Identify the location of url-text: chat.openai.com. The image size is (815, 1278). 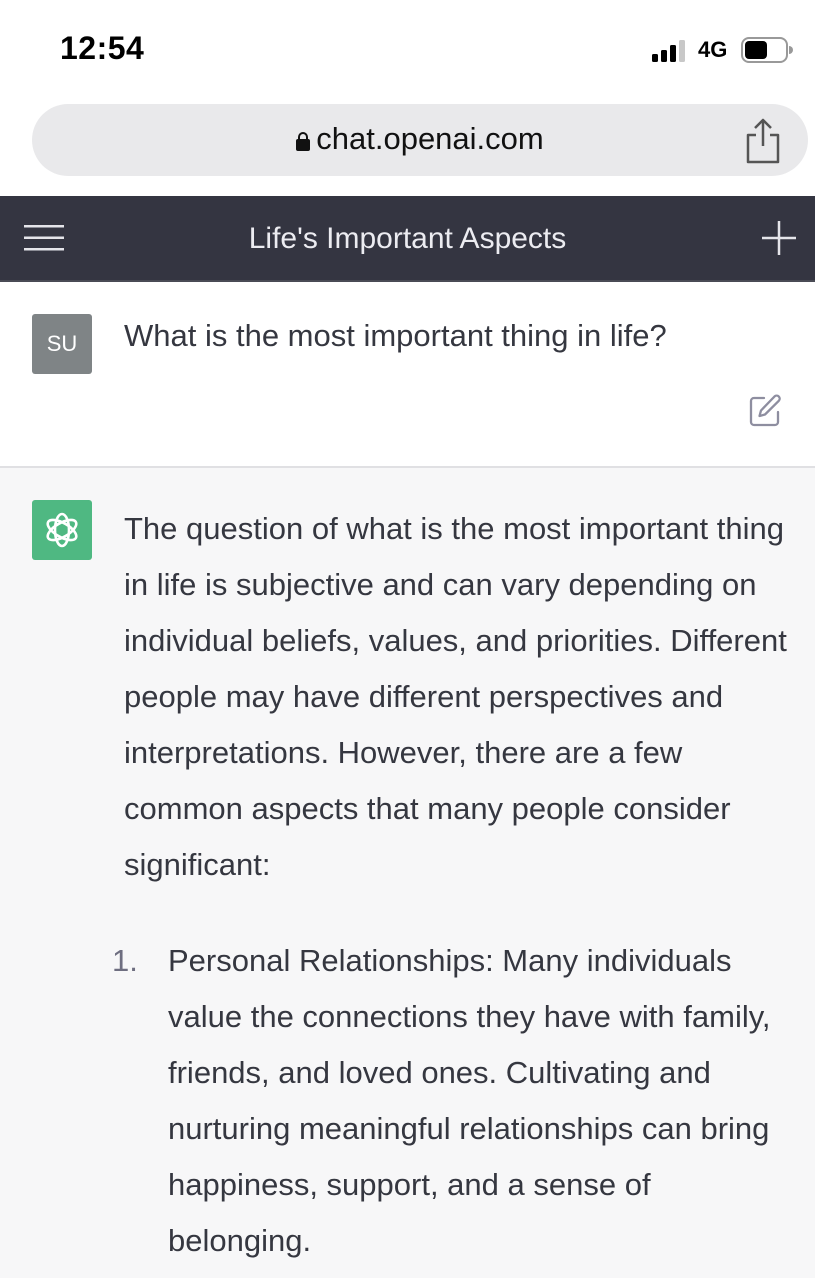
(430, 138).